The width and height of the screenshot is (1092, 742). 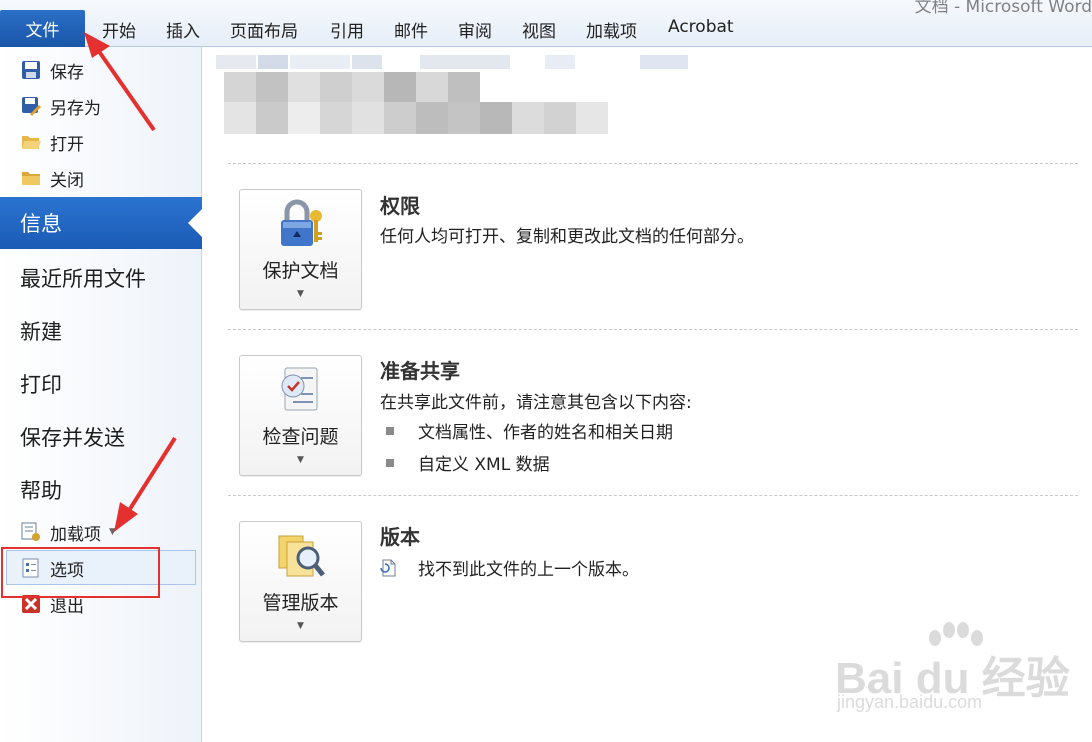 I want to click on window-title: 文档 - Microsoft Word, so click(x=1003, y=8).